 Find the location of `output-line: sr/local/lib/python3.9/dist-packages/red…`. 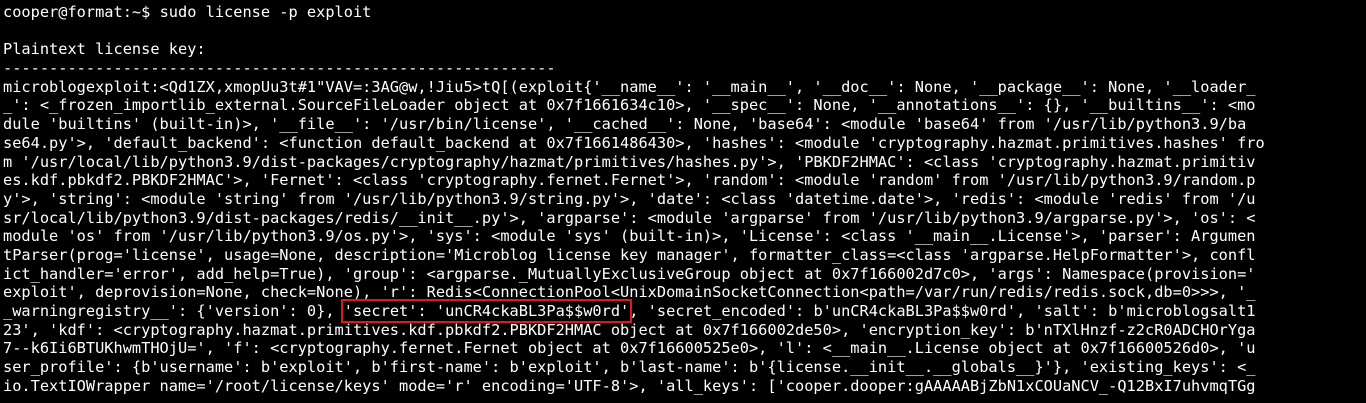

output-line: sr/local/lib/python3.9/dist-packages/red… is located at coordinates (629, 217).